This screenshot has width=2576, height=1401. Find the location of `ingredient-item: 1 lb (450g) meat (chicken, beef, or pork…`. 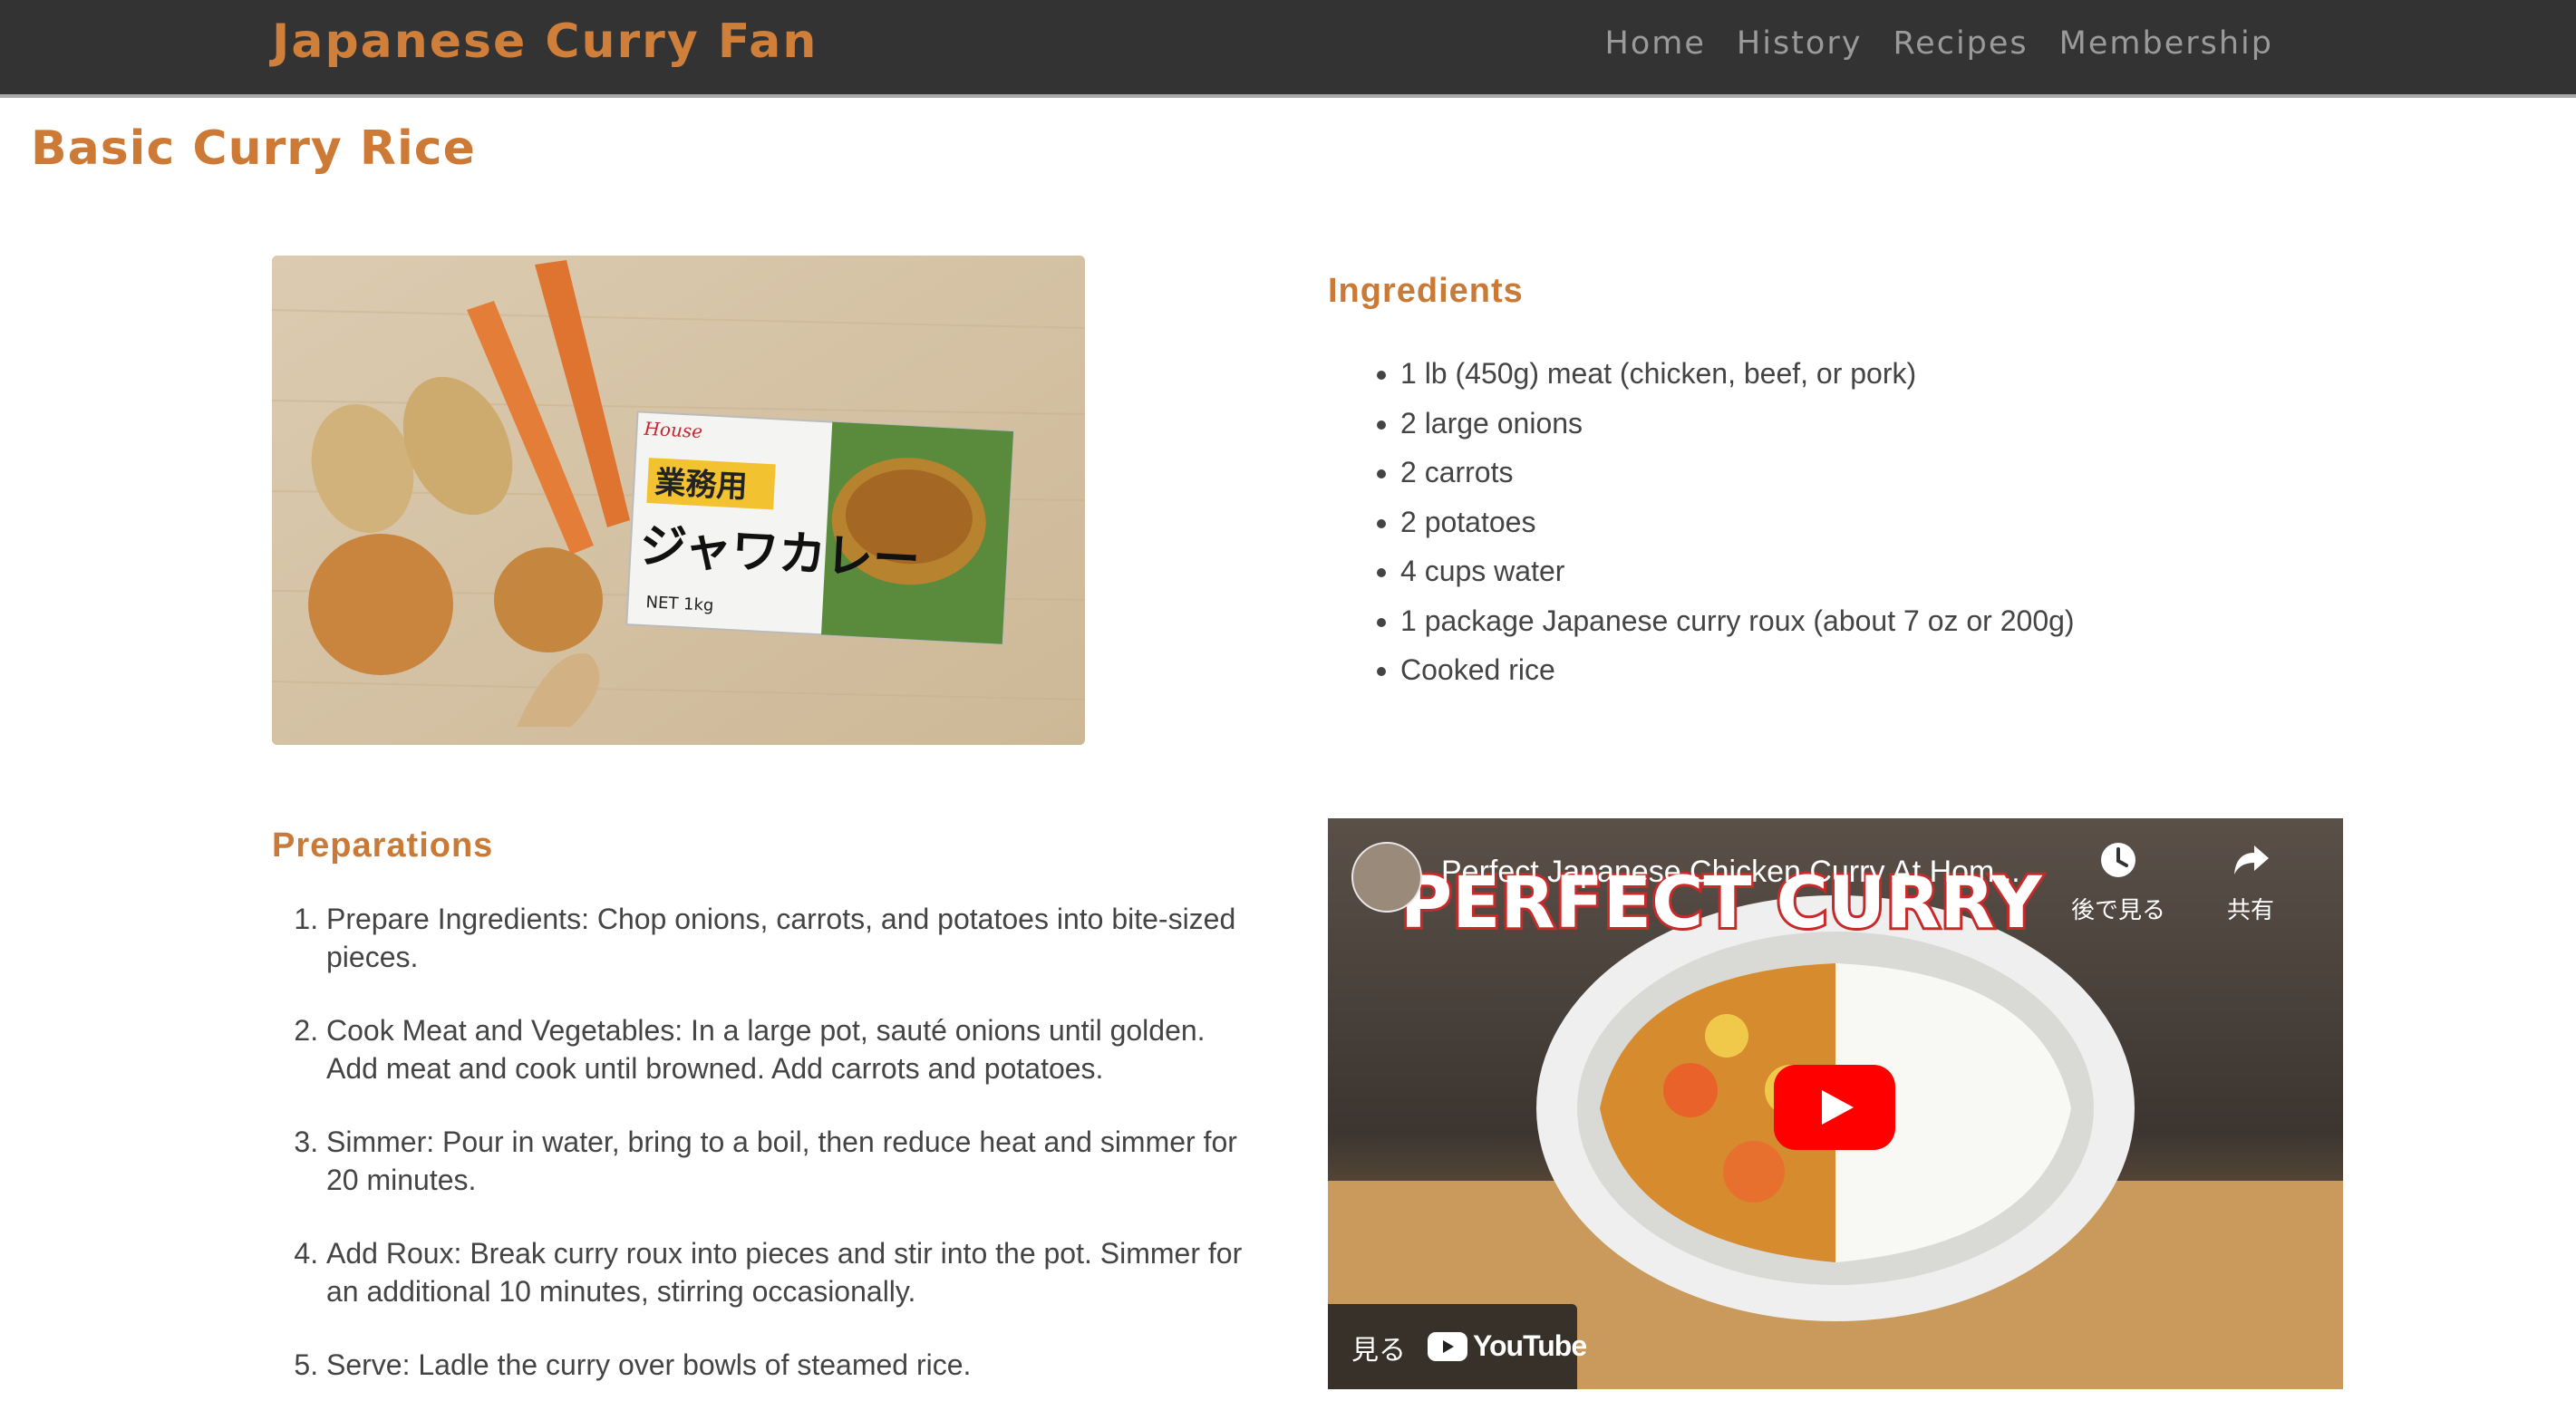

ingredient-item: 1 lb (450g) meat (chicken, beef, or pork… is located at coordinates (1737, 374).